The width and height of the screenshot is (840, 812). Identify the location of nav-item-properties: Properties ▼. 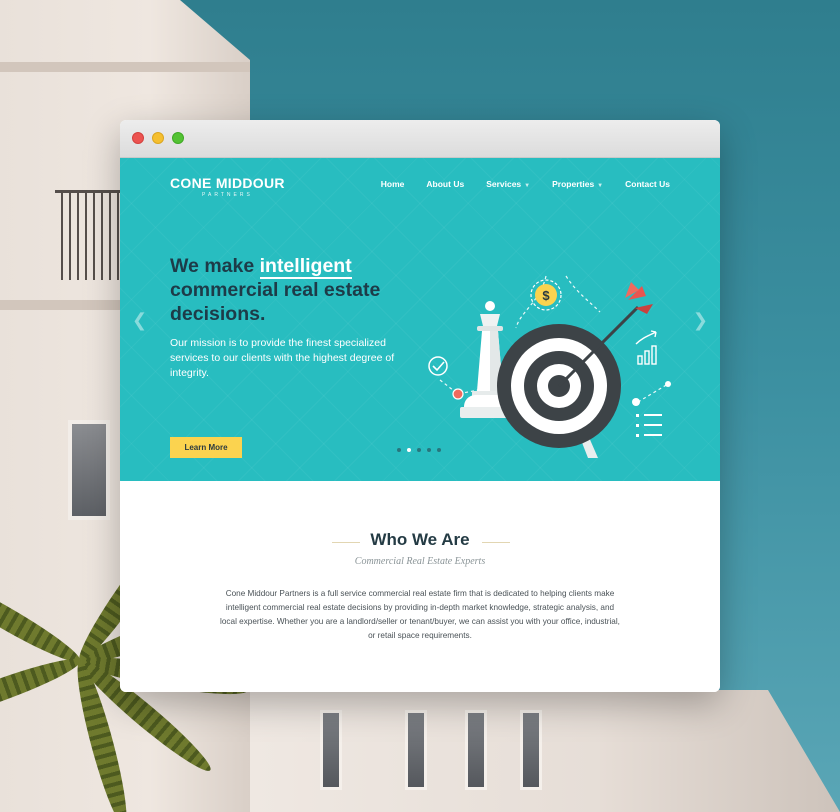
(577, 184).